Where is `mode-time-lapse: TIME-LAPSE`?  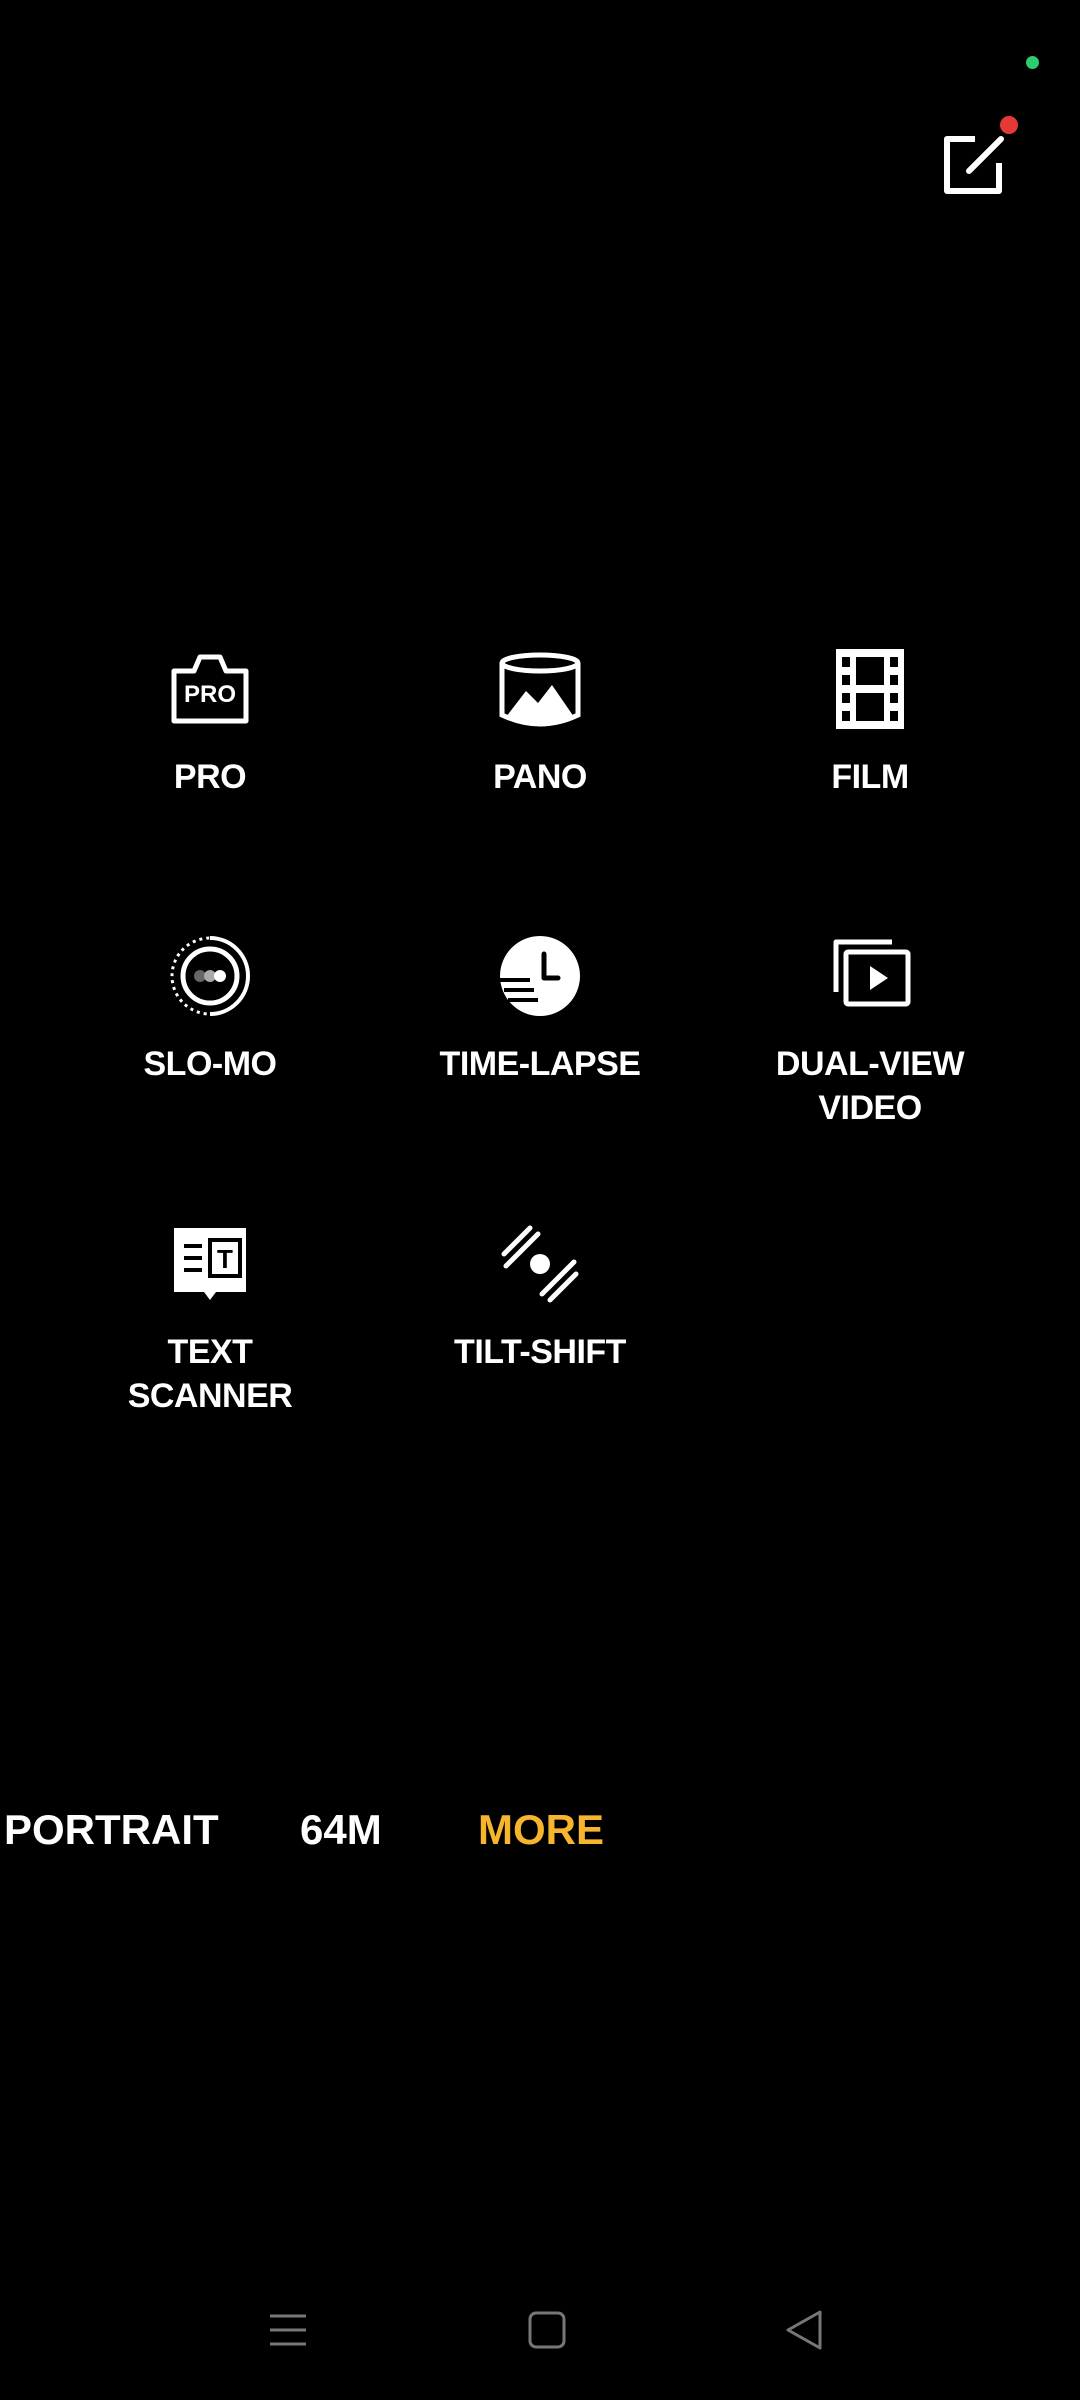 mode-time-lapse: TIME-LAPSE is located at coordinates (540, 1009).